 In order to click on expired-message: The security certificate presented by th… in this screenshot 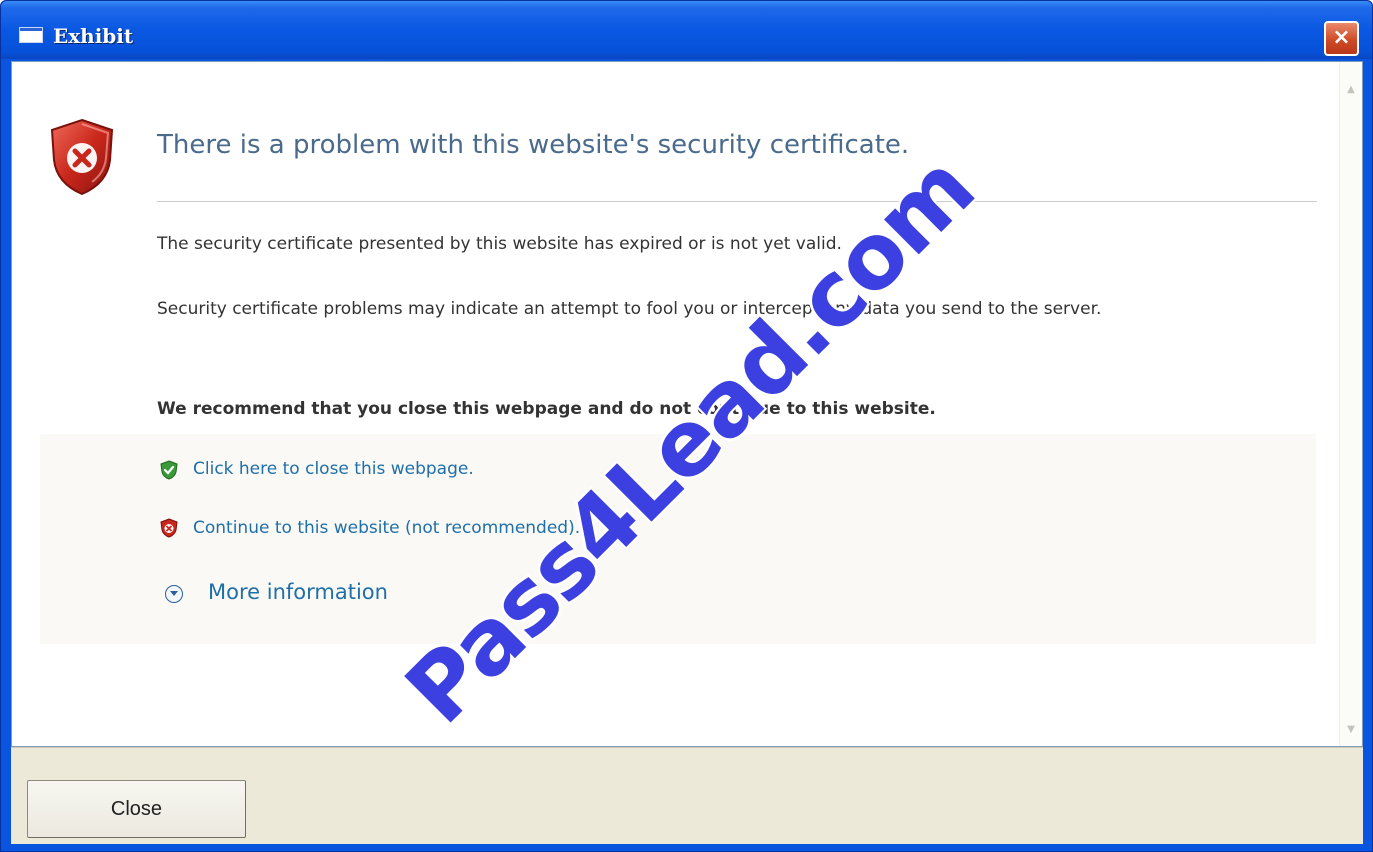, I will do `click(499, 244)`.